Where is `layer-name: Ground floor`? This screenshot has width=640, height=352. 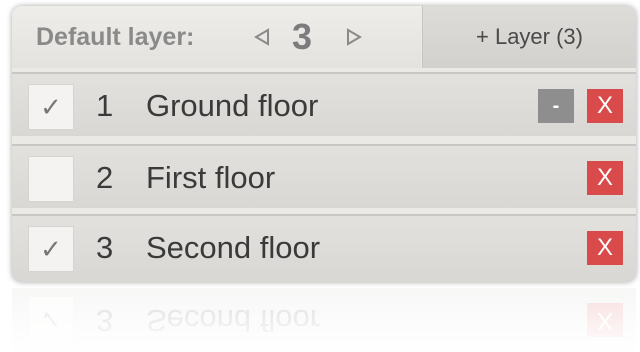
layer-name: Ground floor is located at coordinates (232, 106).